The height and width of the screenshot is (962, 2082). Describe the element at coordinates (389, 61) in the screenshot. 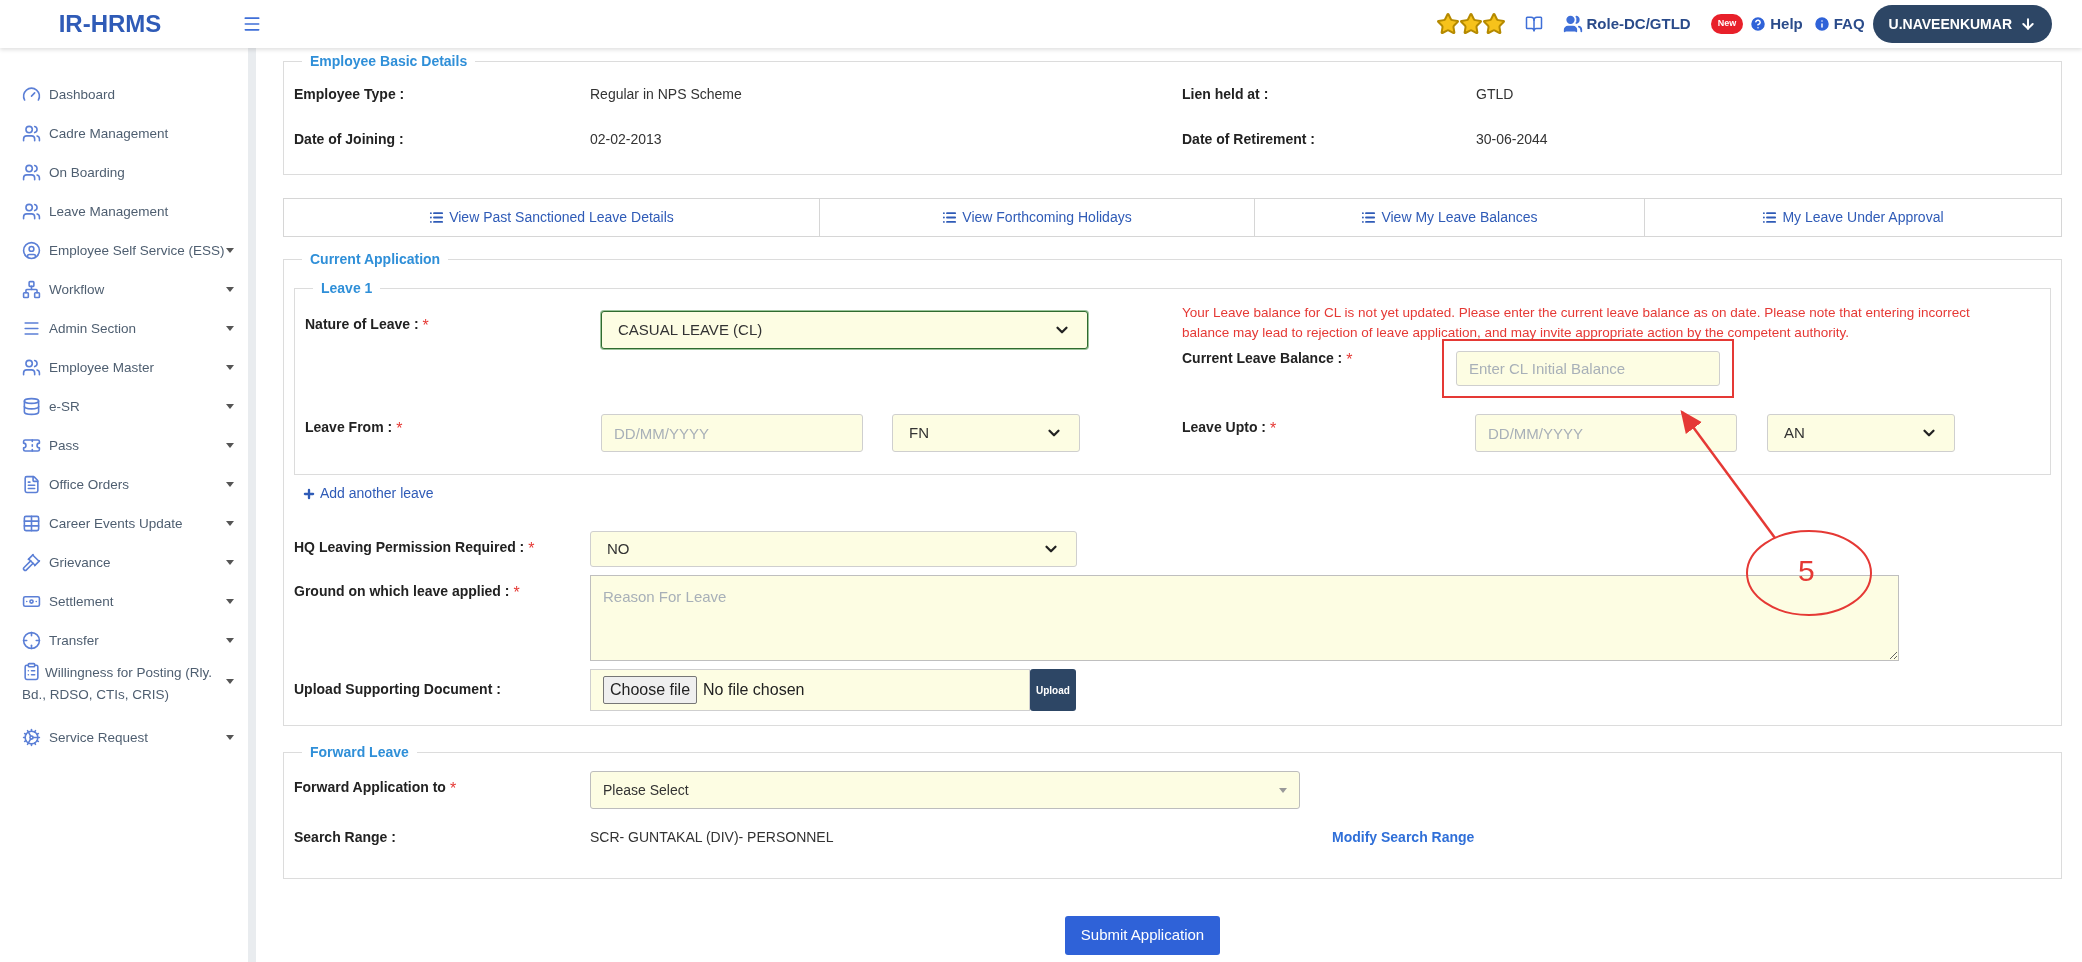

I see `fieldset-legend: Employee Basic Details` at that location.